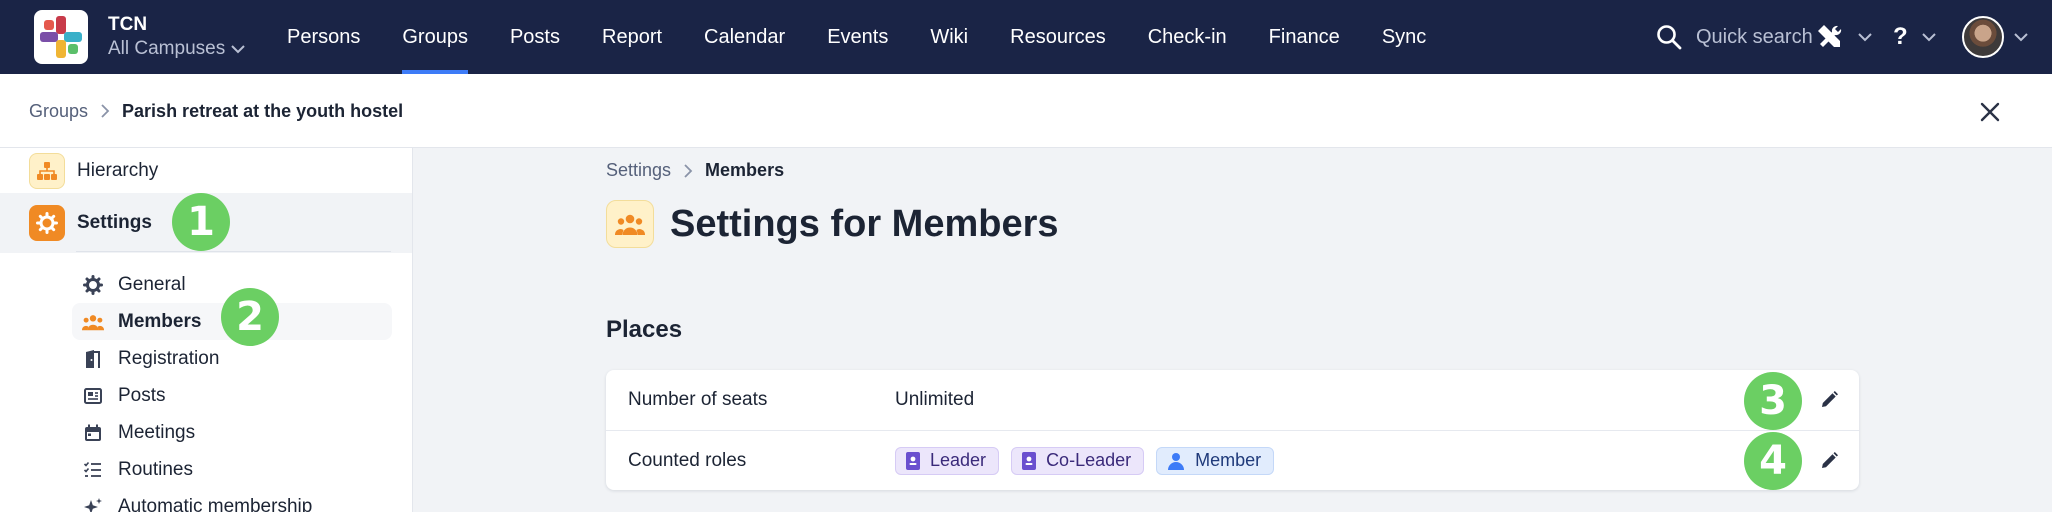 The image size is (2052, 512). Describe the element at coordinates (638, 170) in the screenshot. I see `breadcrumb-settings-link: Settings` at that location.